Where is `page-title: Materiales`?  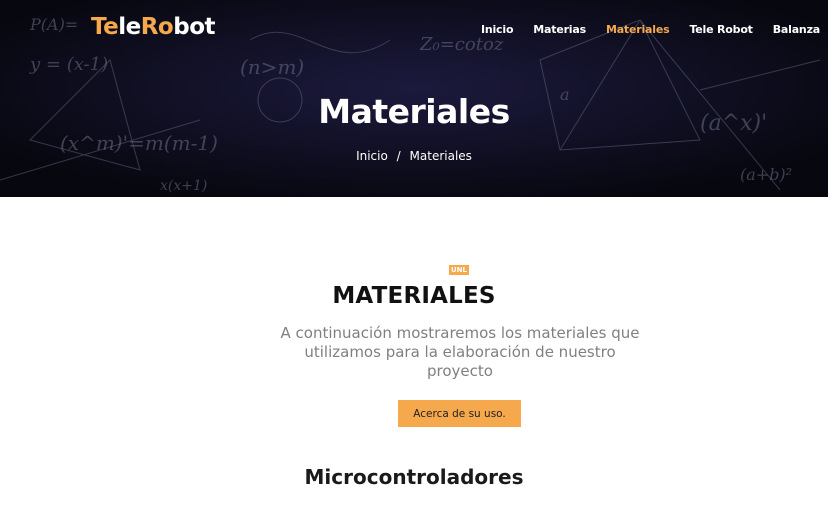
page-title: Materiales is located at coordinates (414, 111).